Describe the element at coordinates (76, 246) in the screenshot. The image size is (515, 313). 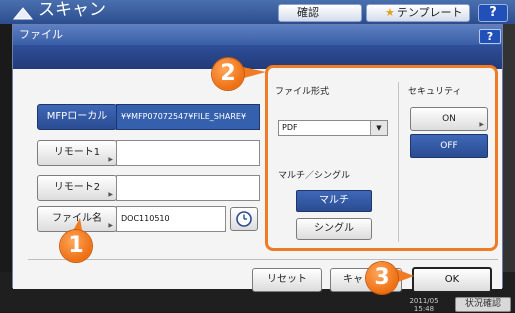
I see `callout-marker-1: 1` at that location.